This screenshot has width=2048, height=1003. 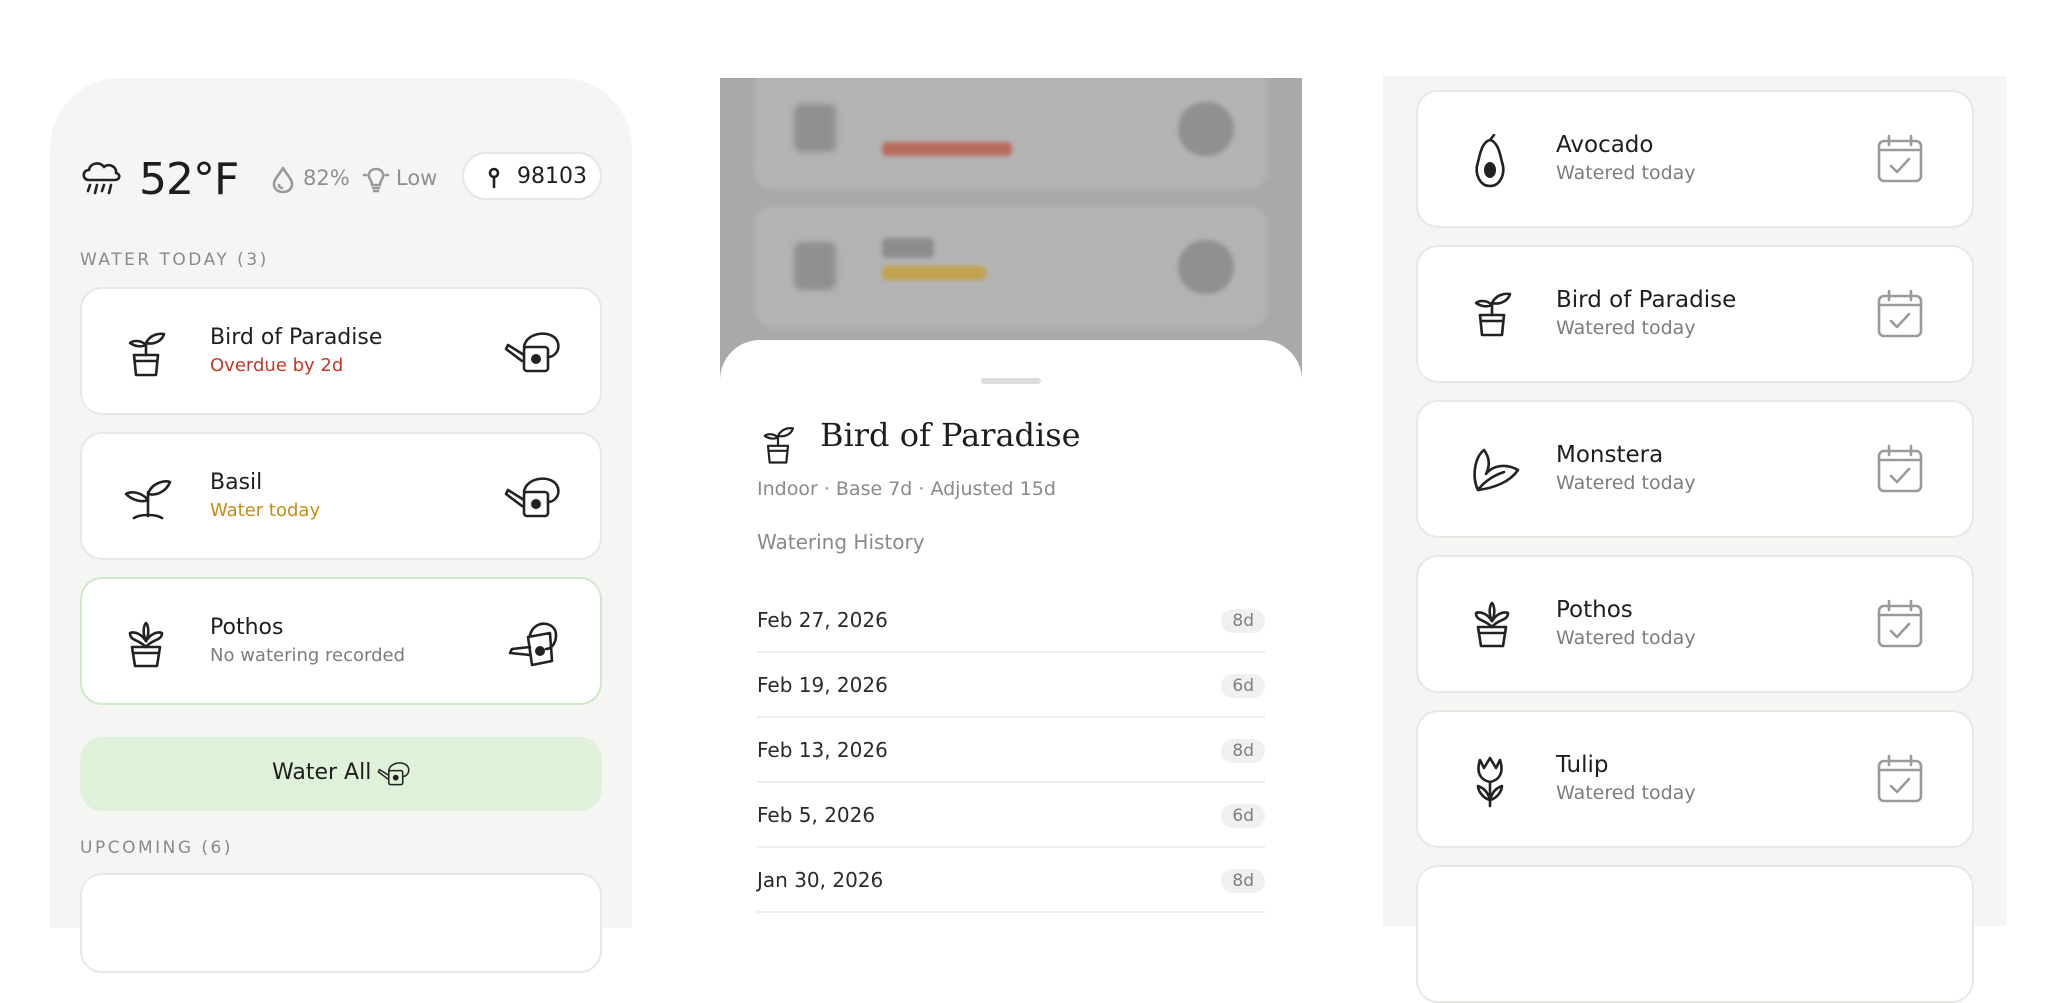 What do you see at coordinates (906, 489) in the screenshot?
I see `plant-schedule-meta: Indoor · Base 7d · Adjusted 15d` at bounding box center [906, 489].